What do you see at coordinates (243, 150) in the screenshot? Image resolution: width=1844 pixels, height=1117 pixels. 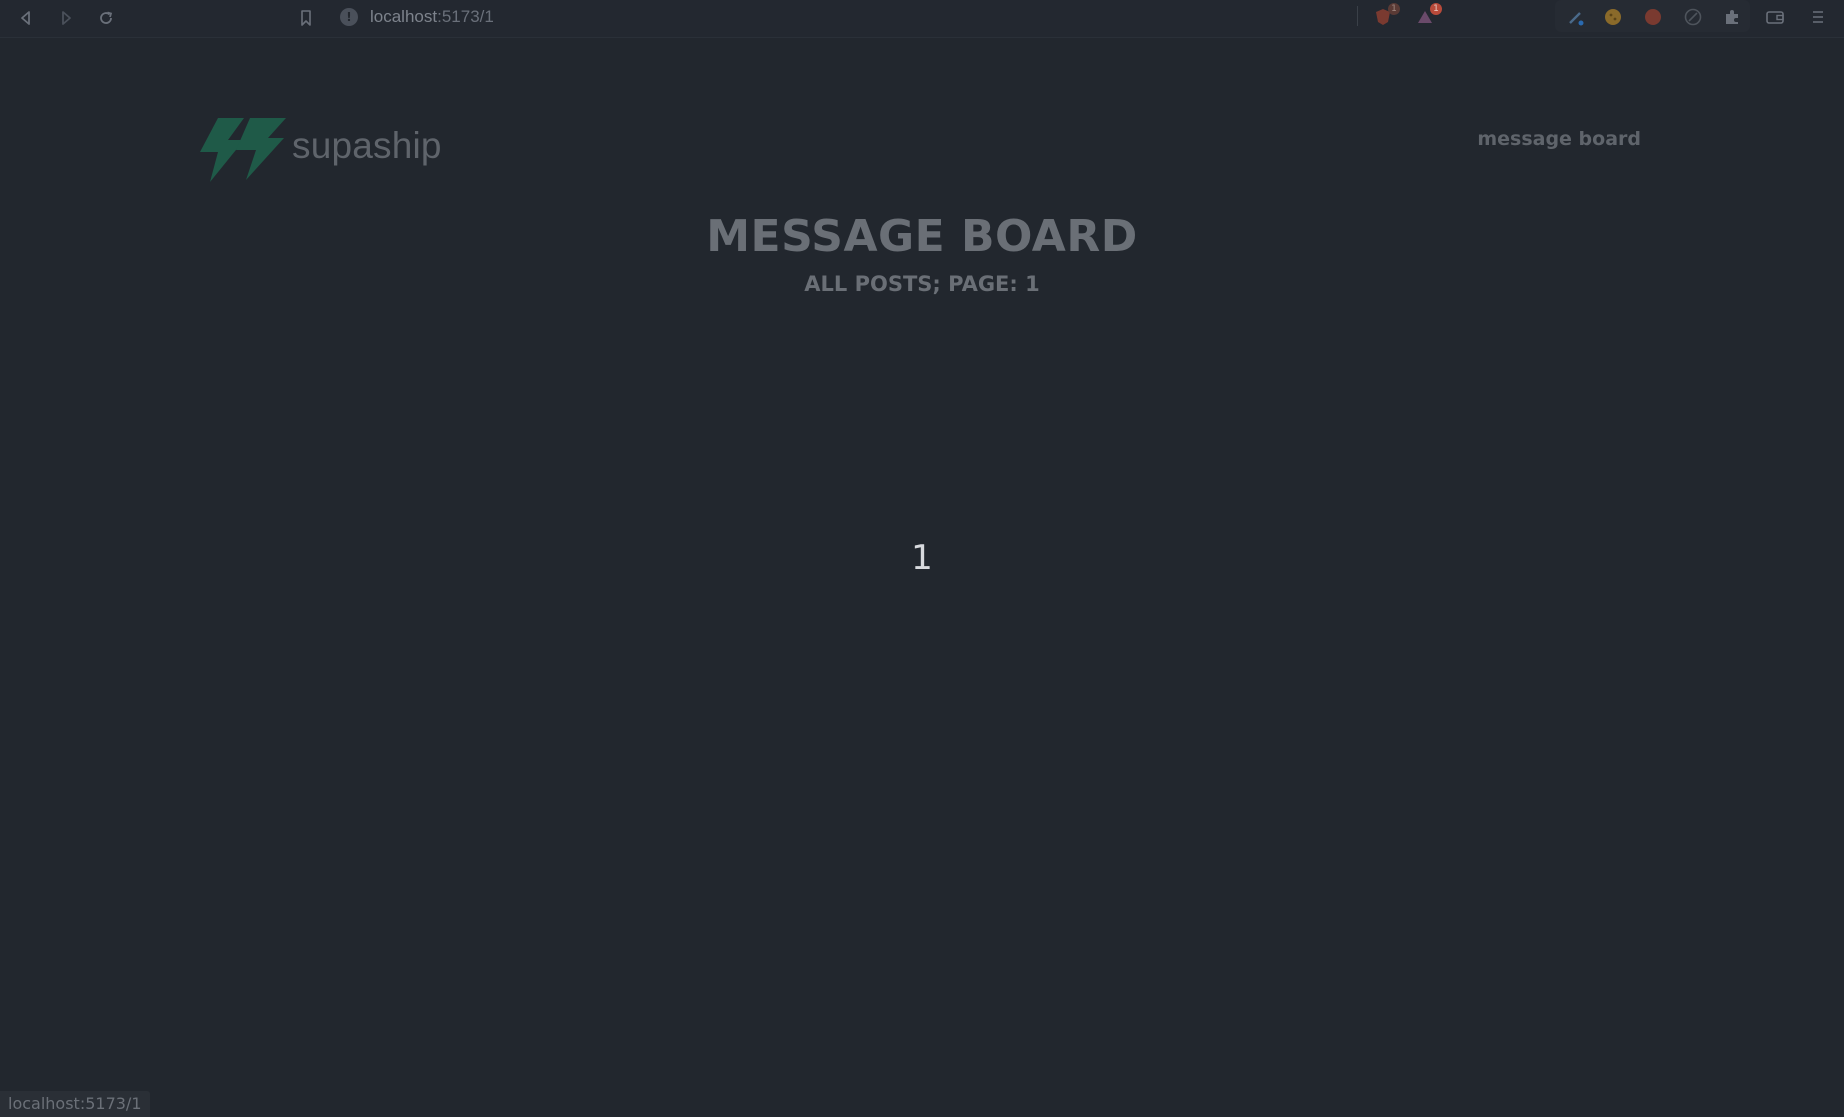 I see `lightning-bolt-icon` at bounding box center [243, 150].